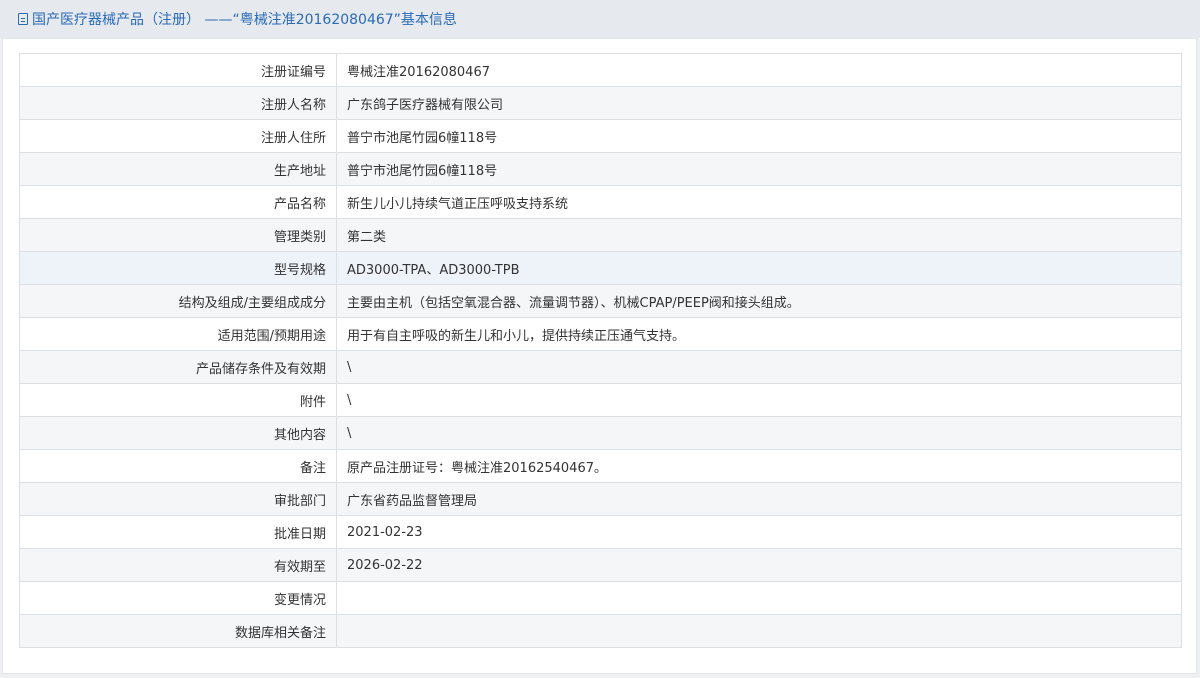 The height and width of the screenshot is (678, 1200). I want to click on row-value: 新生儿小儿持续气道正压呼吸支持系统, so click(759, 202).